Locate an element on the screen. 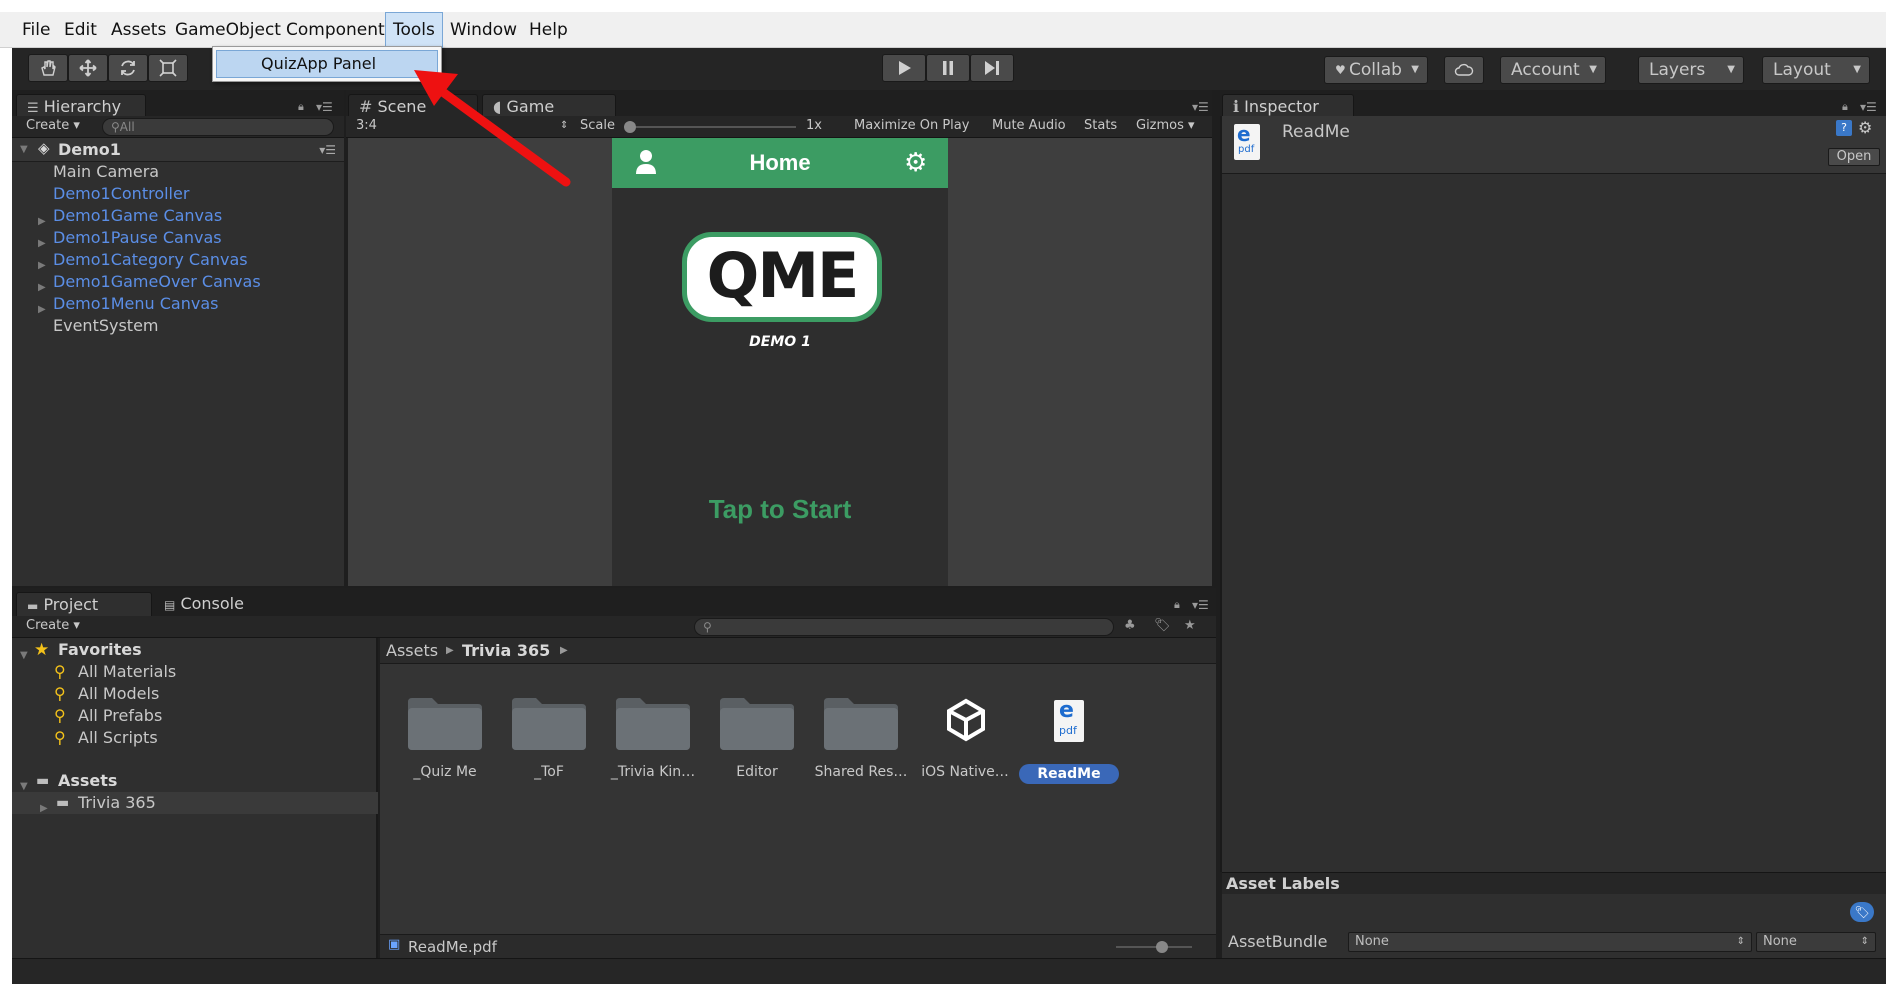 The height and width of the screenshot is (984, 1886). hierarchy-item: Main Camera is located at coordinates (174, 172).